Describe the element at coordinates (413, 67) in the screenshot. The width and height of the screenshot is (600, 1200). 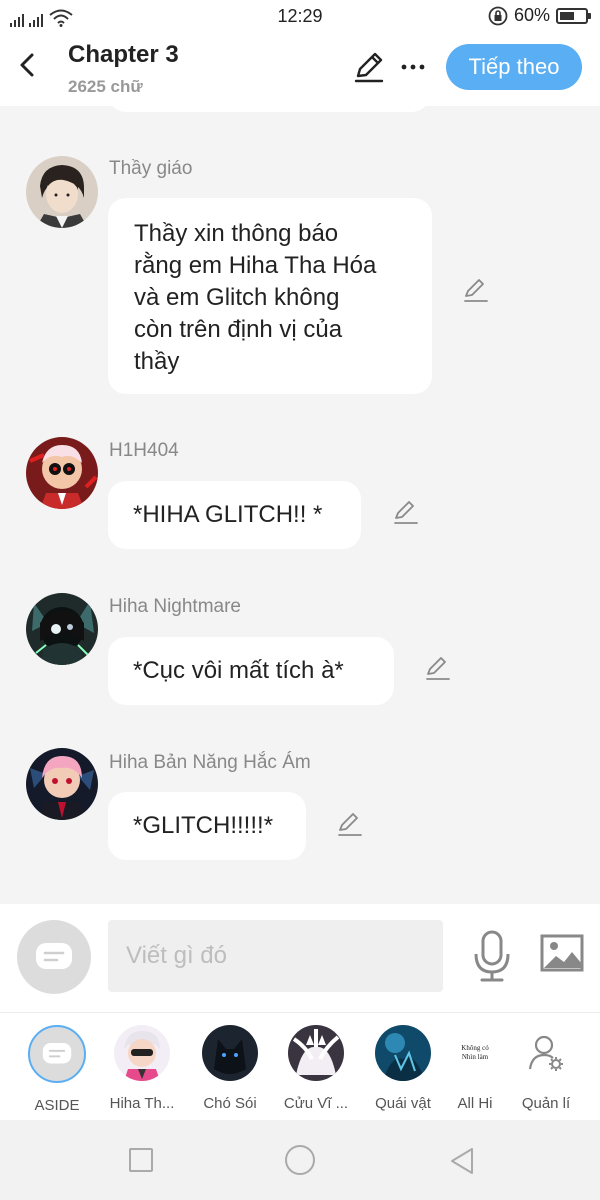
I see `more-icon` at that location.